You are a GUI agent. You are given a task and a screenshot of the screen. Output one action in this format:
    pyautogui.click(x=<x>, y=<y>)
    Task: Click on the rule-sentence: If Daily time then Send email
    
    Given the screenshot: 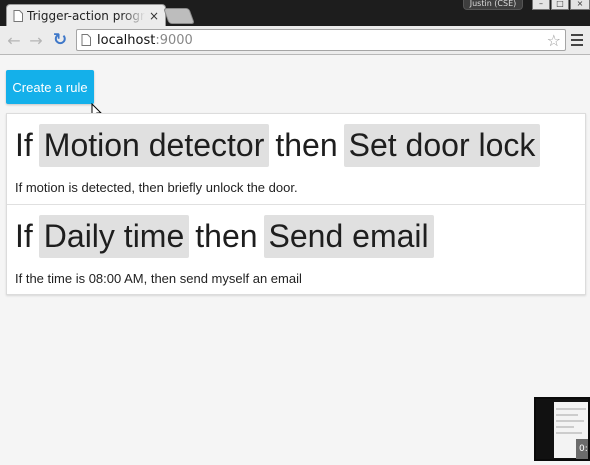 What is the action you would take?
    pyautogui.click(x=224, y=236)
    